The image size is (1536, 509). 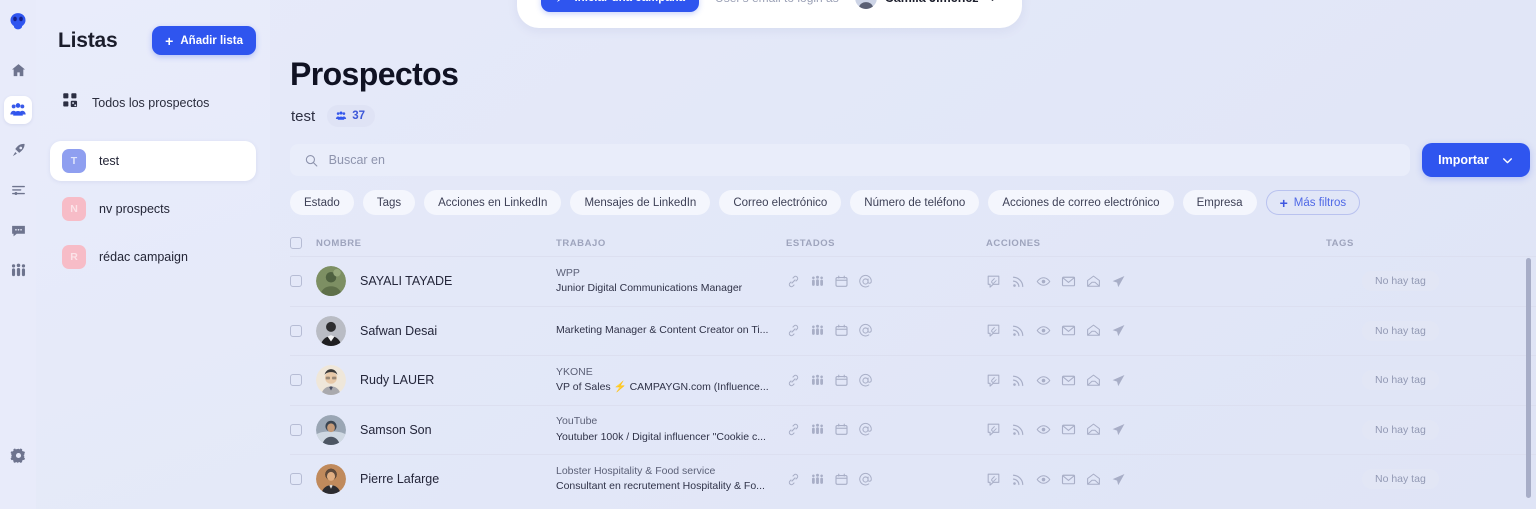 I want to click on sidebar-item-test: T test, so click(x=153, y=161).